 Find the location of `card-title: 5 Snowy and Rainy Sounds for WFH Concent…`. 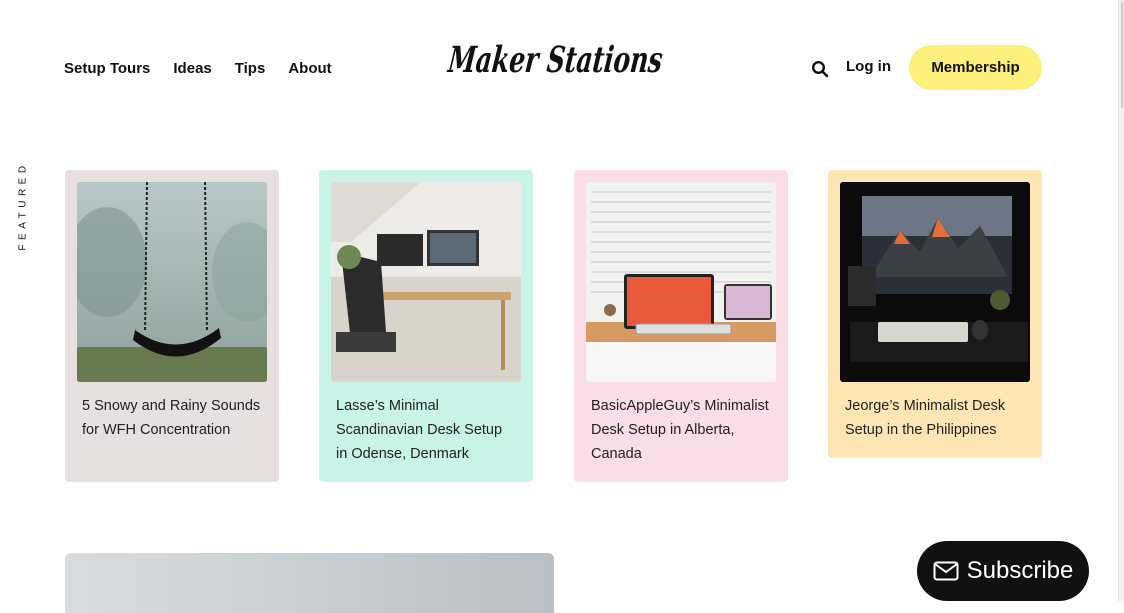

card-title: 5 Snowy and Rainy Sounds for WFH Concent… is located at coordinates (172, 418).